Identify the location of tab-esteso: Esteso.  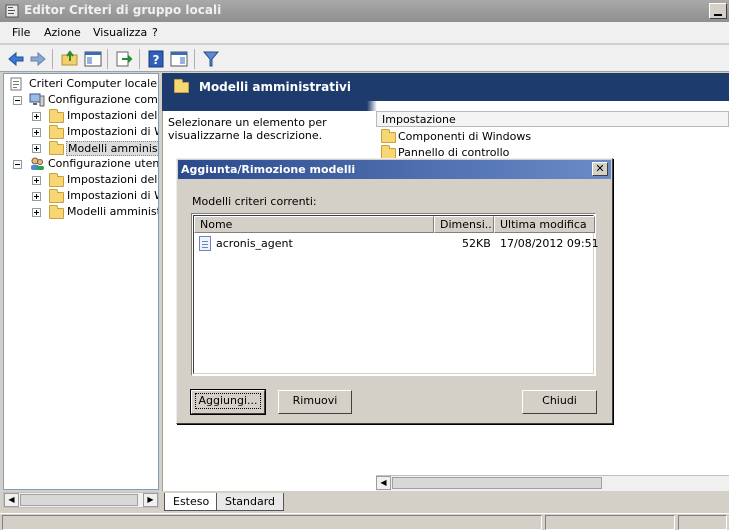
(191, 502).